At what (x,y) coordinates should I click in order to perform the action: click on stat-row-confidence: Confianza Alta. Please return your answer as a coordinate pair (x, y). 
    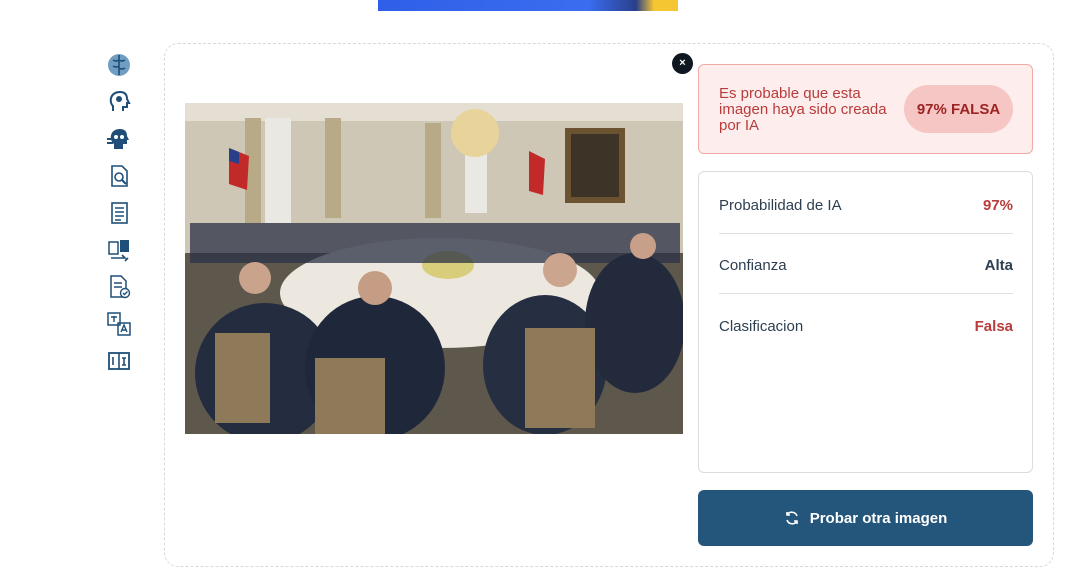
    Looking at the image, I should click on (866, 266).